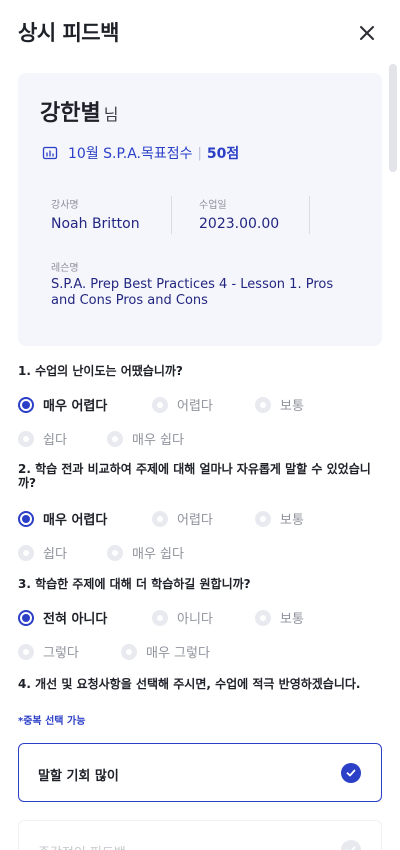 This screenshot has width=400, height=850. I want to click on q2-option-very-easy: 매우 쉽다, so click(145, 552).